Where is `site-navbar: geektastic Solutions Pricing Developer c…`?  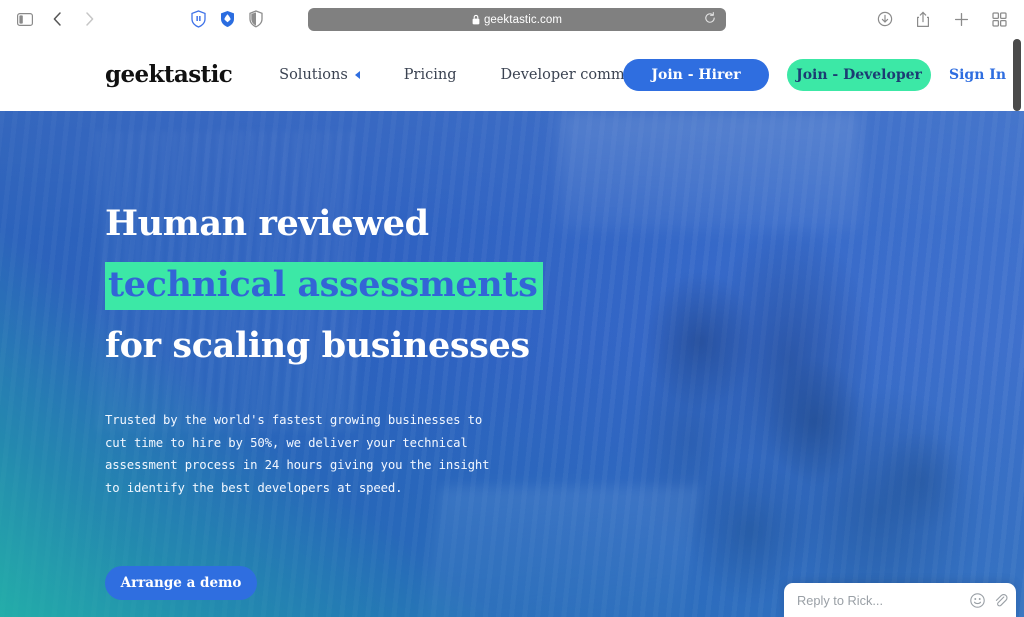 site-navbar: geektastic Solutions Pricing Developer c… is located at coordinates (512, 74).